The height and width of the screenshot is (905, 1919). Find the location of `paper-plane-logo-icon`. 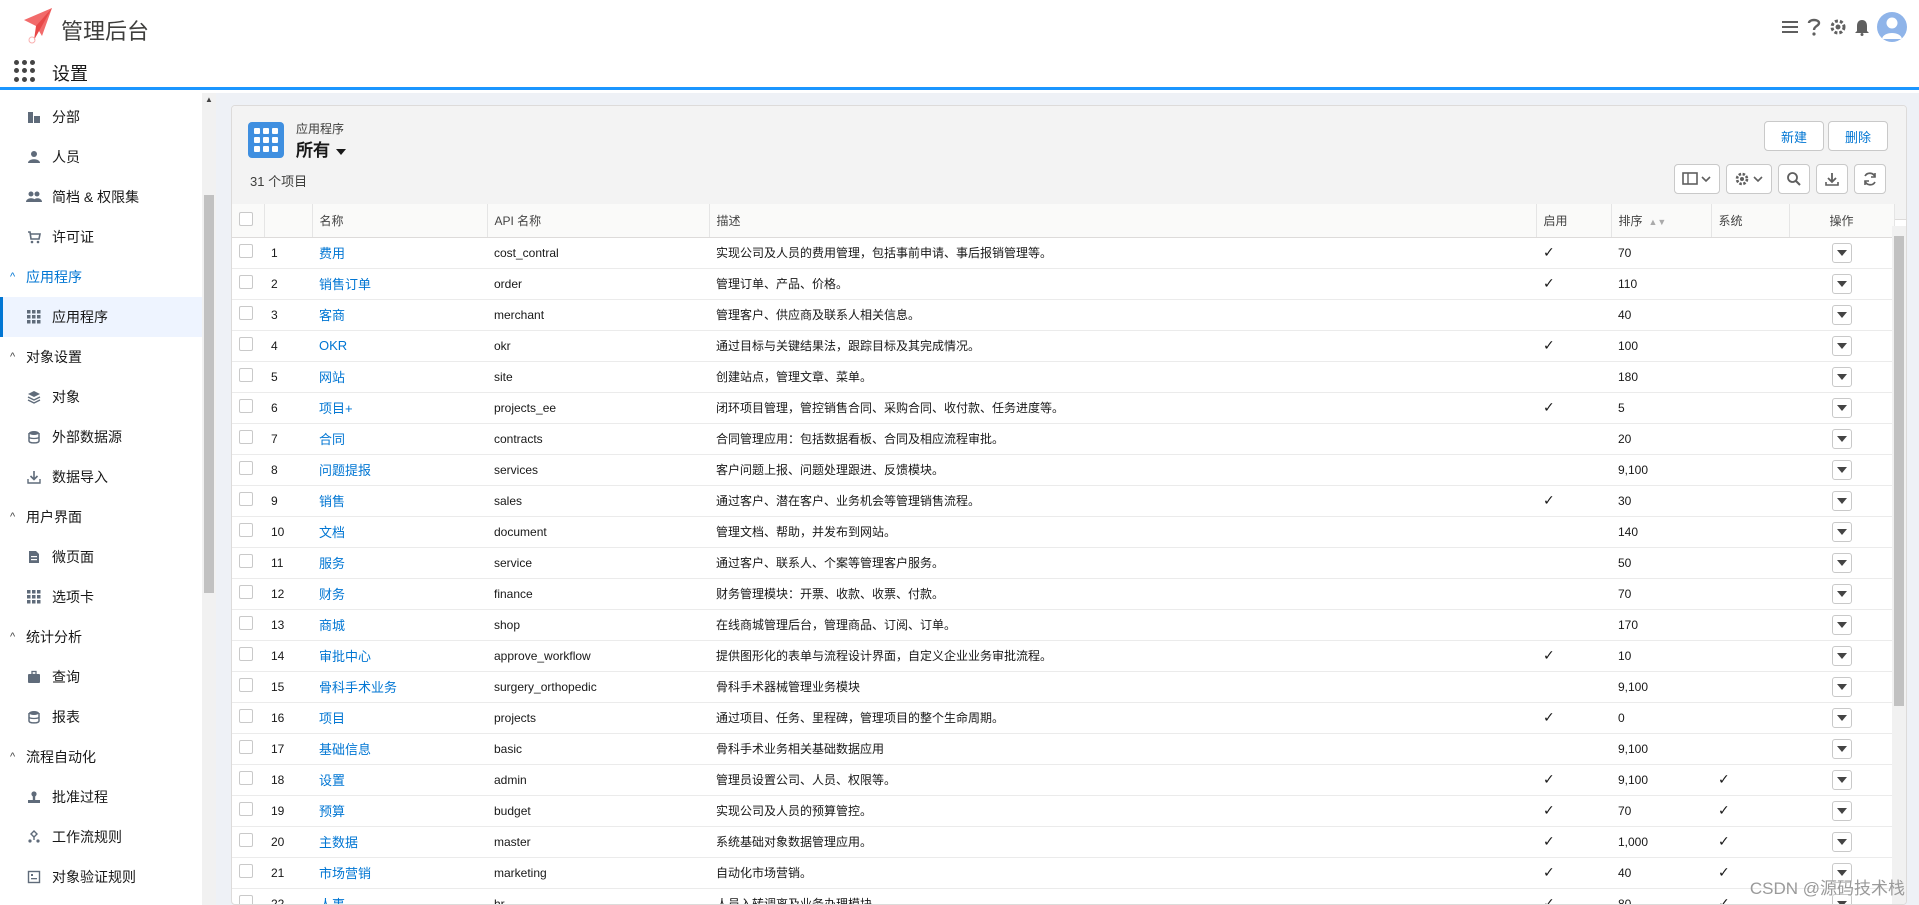

paper-plane-logo-icon is located at coordinates (38, 25).